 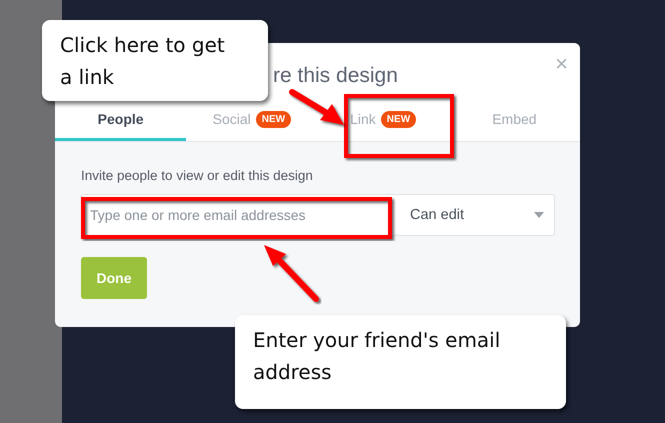 I want to click on invite-label: Invite people to view or edit this design, so click(x=197, y=175).